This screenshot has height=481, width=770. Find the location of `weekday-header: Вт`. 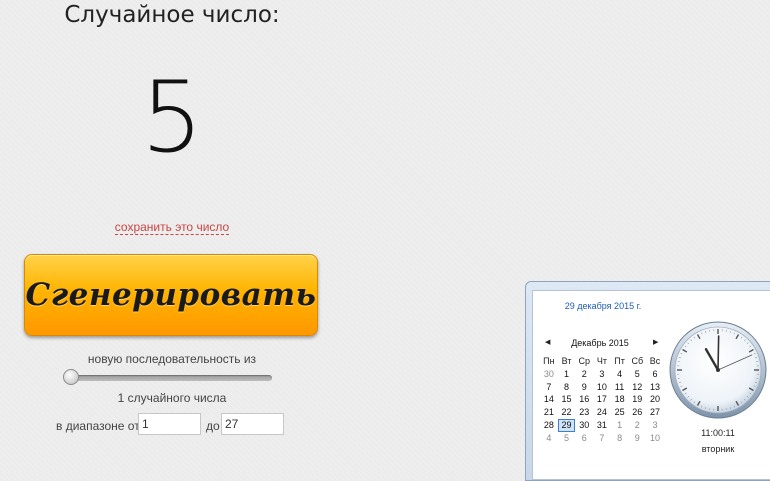

weekday-header: Вт is located at coordinates (567, 361).